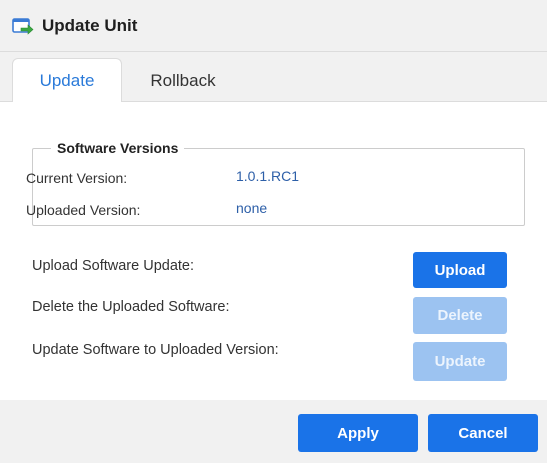 The height and width of the screenshot is (463, 547). What do you see at coordinates (268, 176) in the screenshot?
I see `current-version-value: 1.0.1.RC1` at bounding box center [268, 176].